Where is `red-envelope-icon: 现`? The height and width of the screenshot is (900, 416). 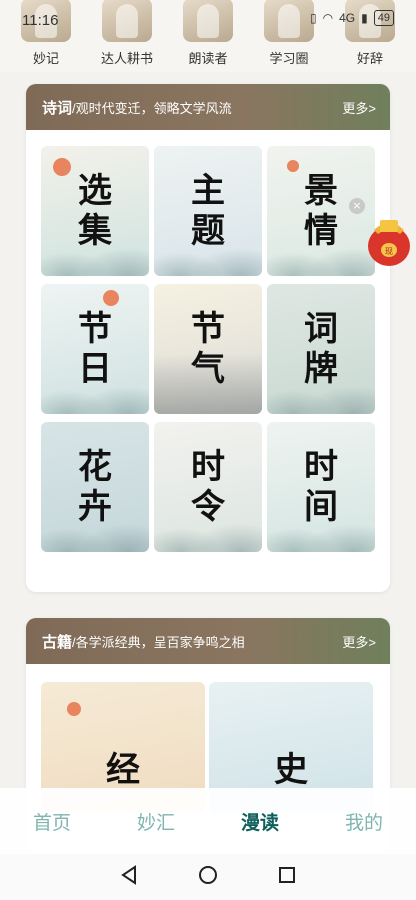 red-envelope-icon: 现 is located at coordinates (389, 240).